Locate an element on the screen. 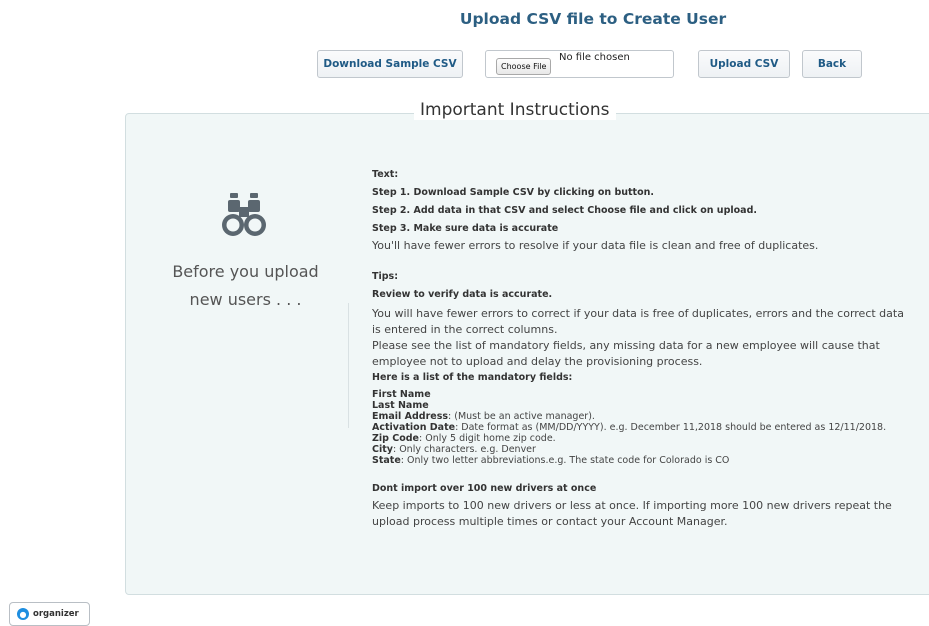  tip-title: Review to verify data is accurate. is located at coordinates (462, 294).